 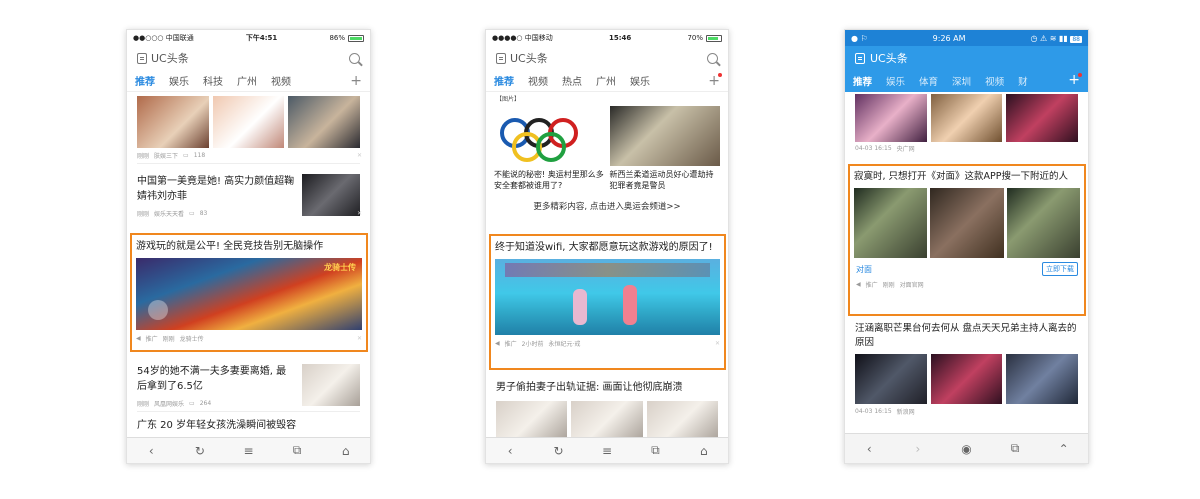 I want to click on meta-time: 2小时前, so click(x=532, y=344).